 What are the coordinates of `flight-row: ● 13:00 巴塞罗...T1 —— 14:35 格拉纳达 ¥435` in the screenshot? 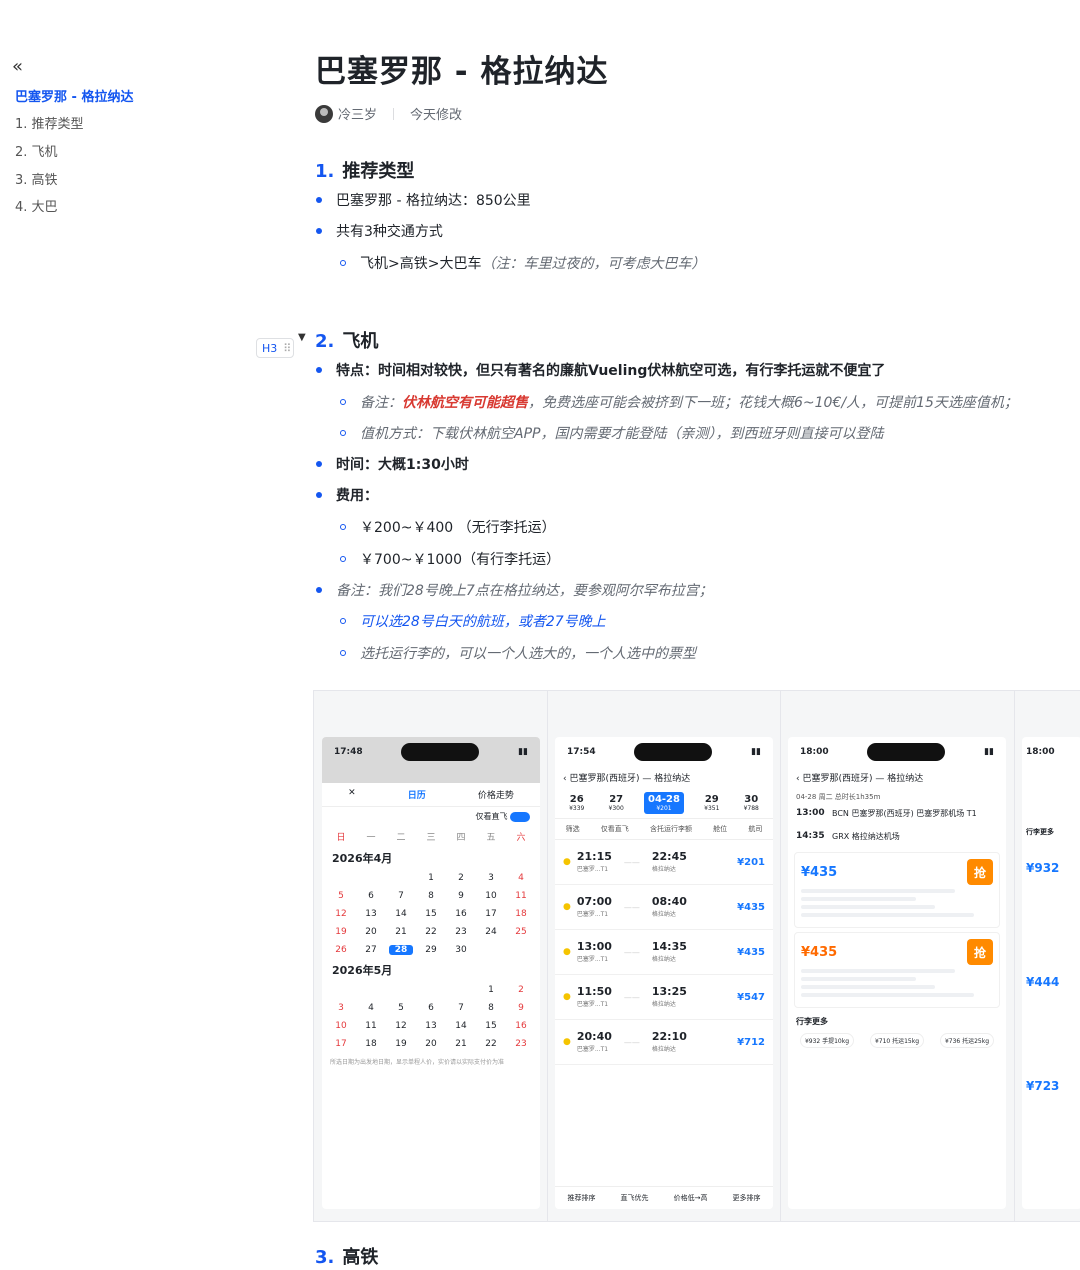 It's located at (664, 952).